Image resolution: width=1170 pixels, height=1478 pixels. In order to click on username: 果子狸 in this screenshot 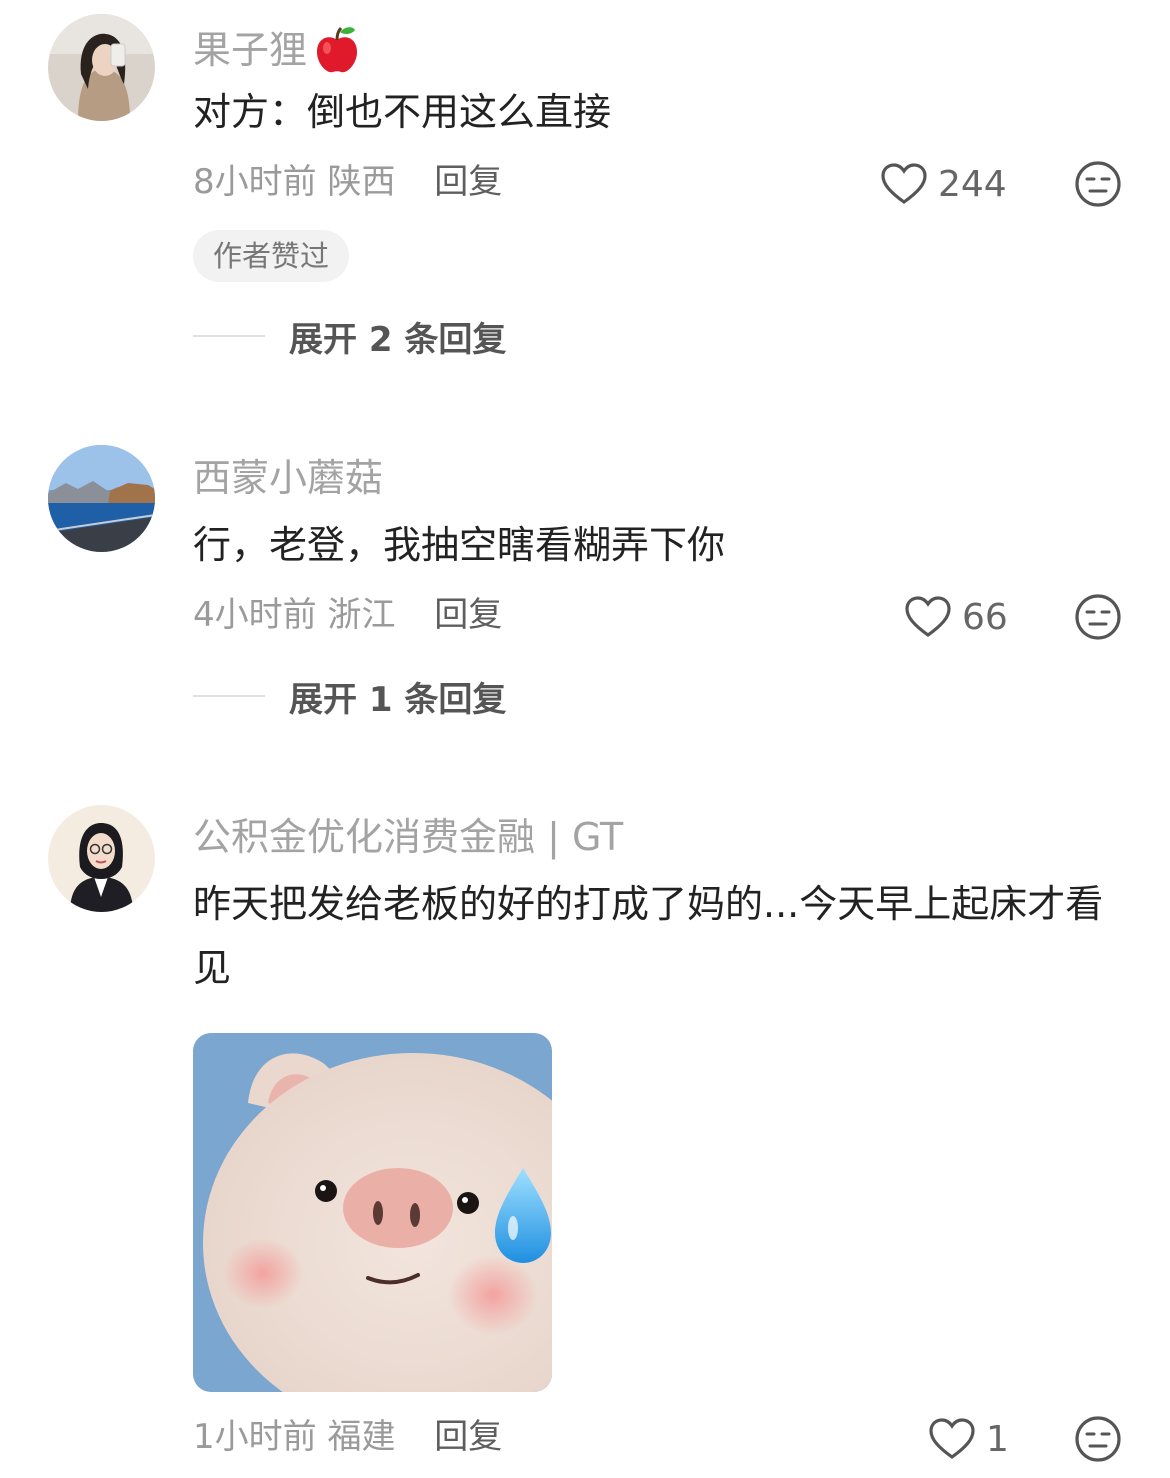, I will do `click(279, 50)`.